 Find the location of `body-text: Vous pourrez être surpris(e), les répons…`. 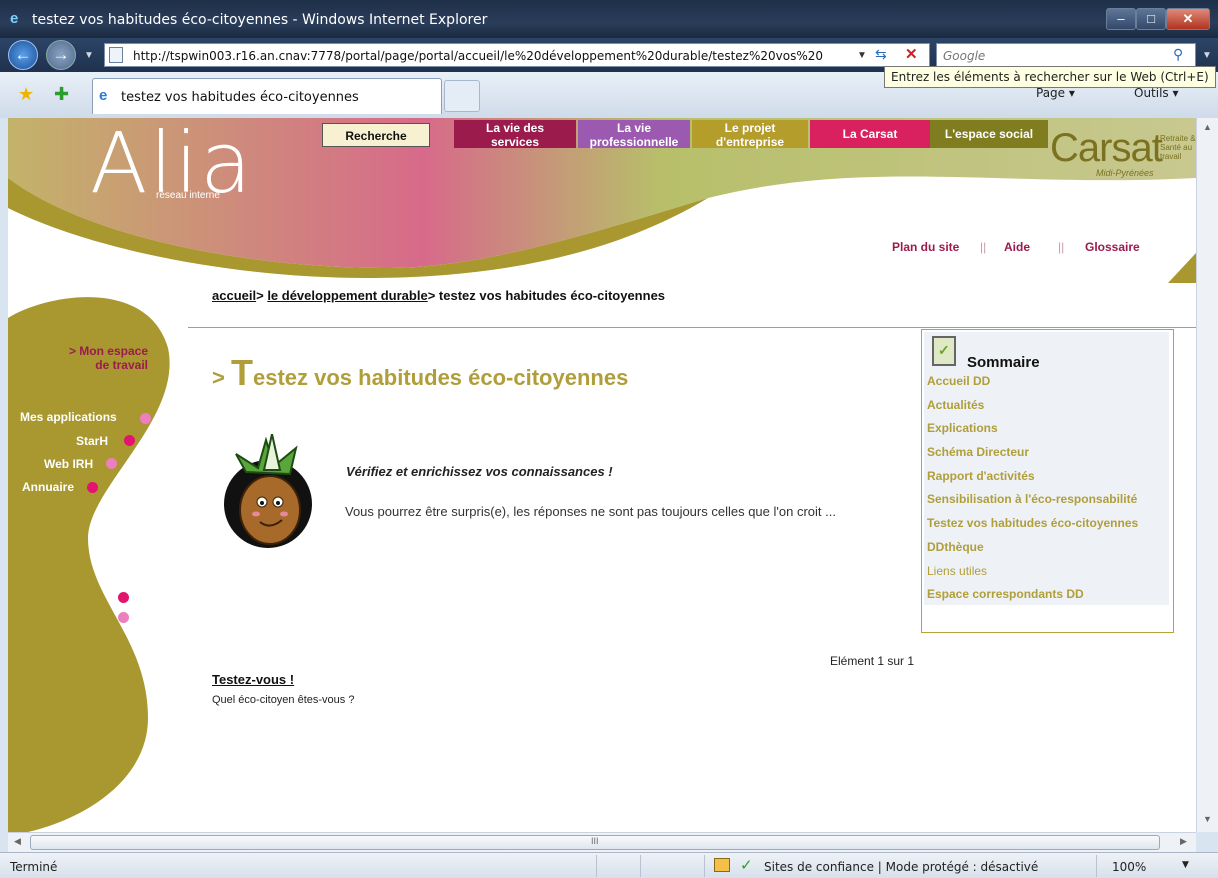

body-text: Vous pourrez être surpris(e), les répons… is located at coordinates (590, 511).